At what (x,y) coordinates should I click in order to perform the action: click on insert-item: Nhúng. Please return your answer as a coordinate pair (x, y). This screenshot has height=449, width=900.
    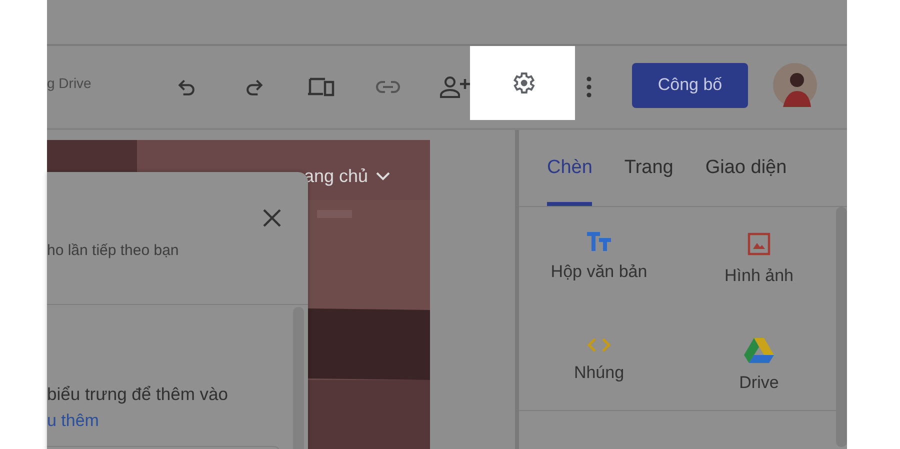
    Looking at the image, I should click on (599, 372).